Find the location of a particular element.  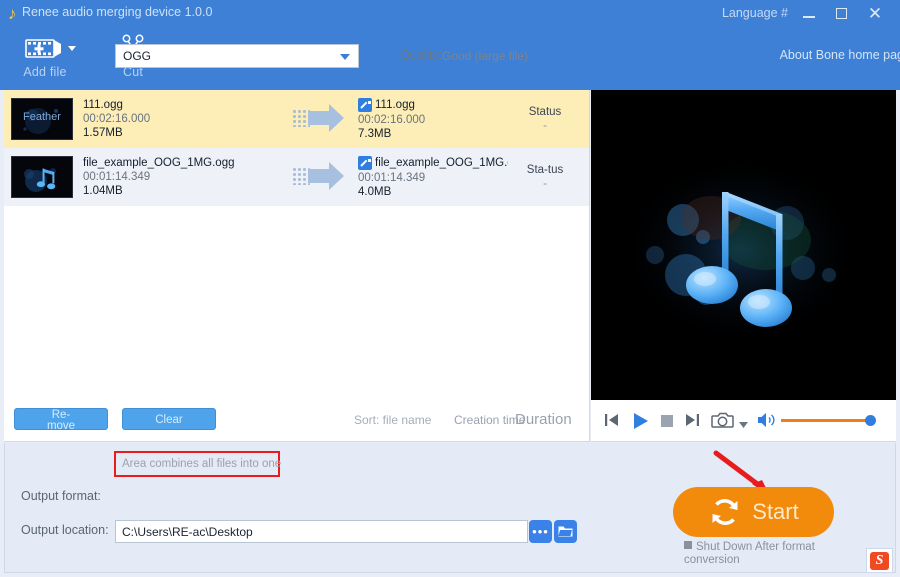

checkbox-icon is located at coordinates (688, 545).